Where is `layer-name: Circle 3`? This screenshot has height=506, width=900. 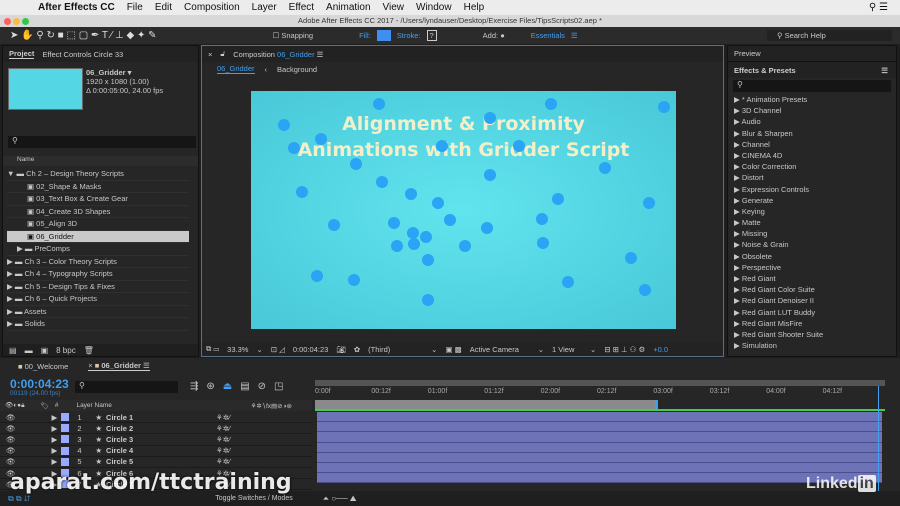
layer-name: Circle 3 is located at coordinates (161, 439).